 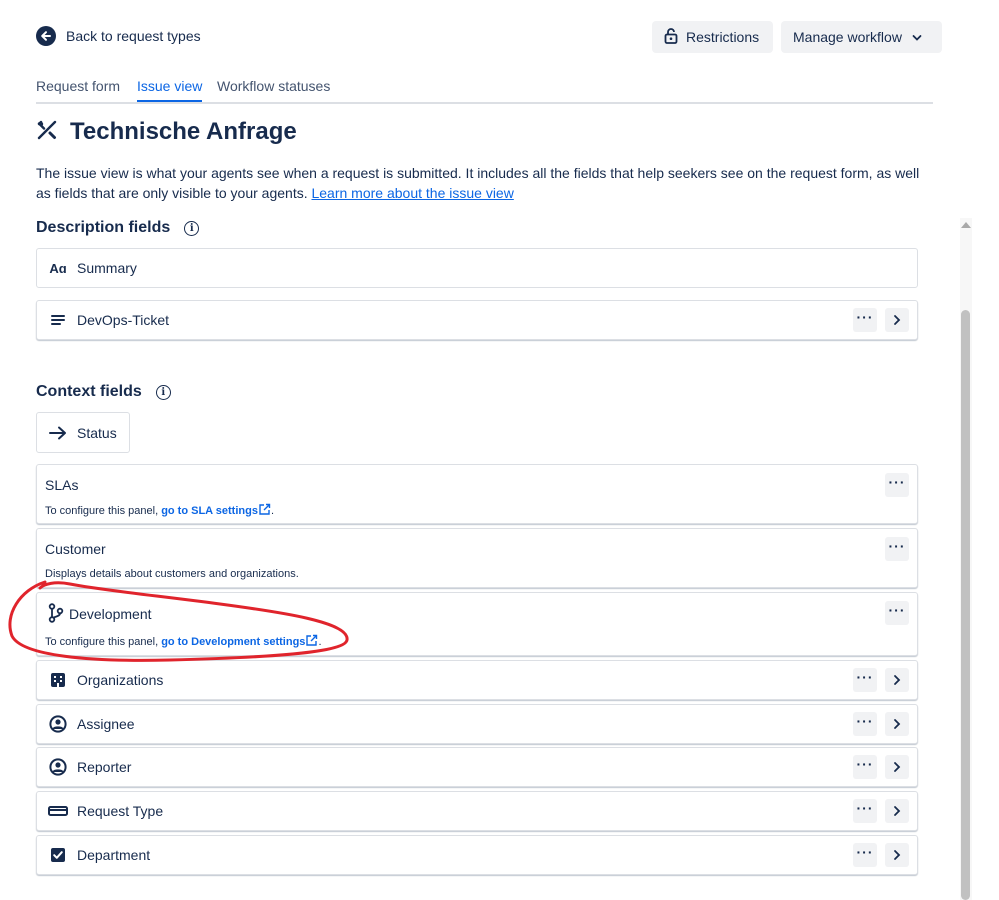 What do you see at coordinates (477, 724) in the screenshot?
I see `field-row-assignee: Assignee ···` at bounding box center [477, 724].